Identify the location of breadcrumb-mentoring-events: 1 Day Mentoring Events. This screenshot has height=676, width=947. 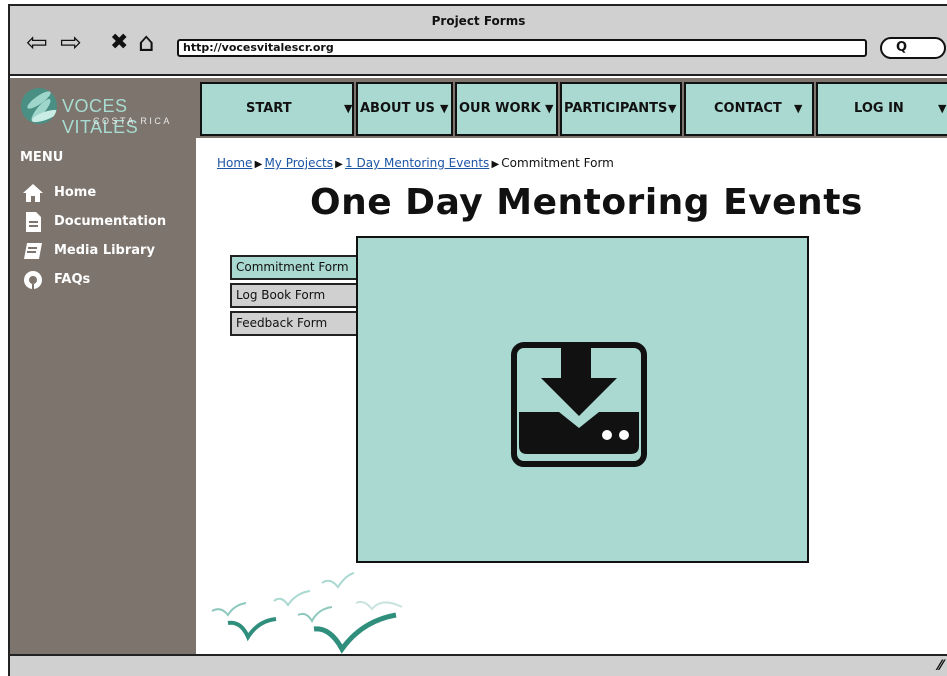
(417, 163).